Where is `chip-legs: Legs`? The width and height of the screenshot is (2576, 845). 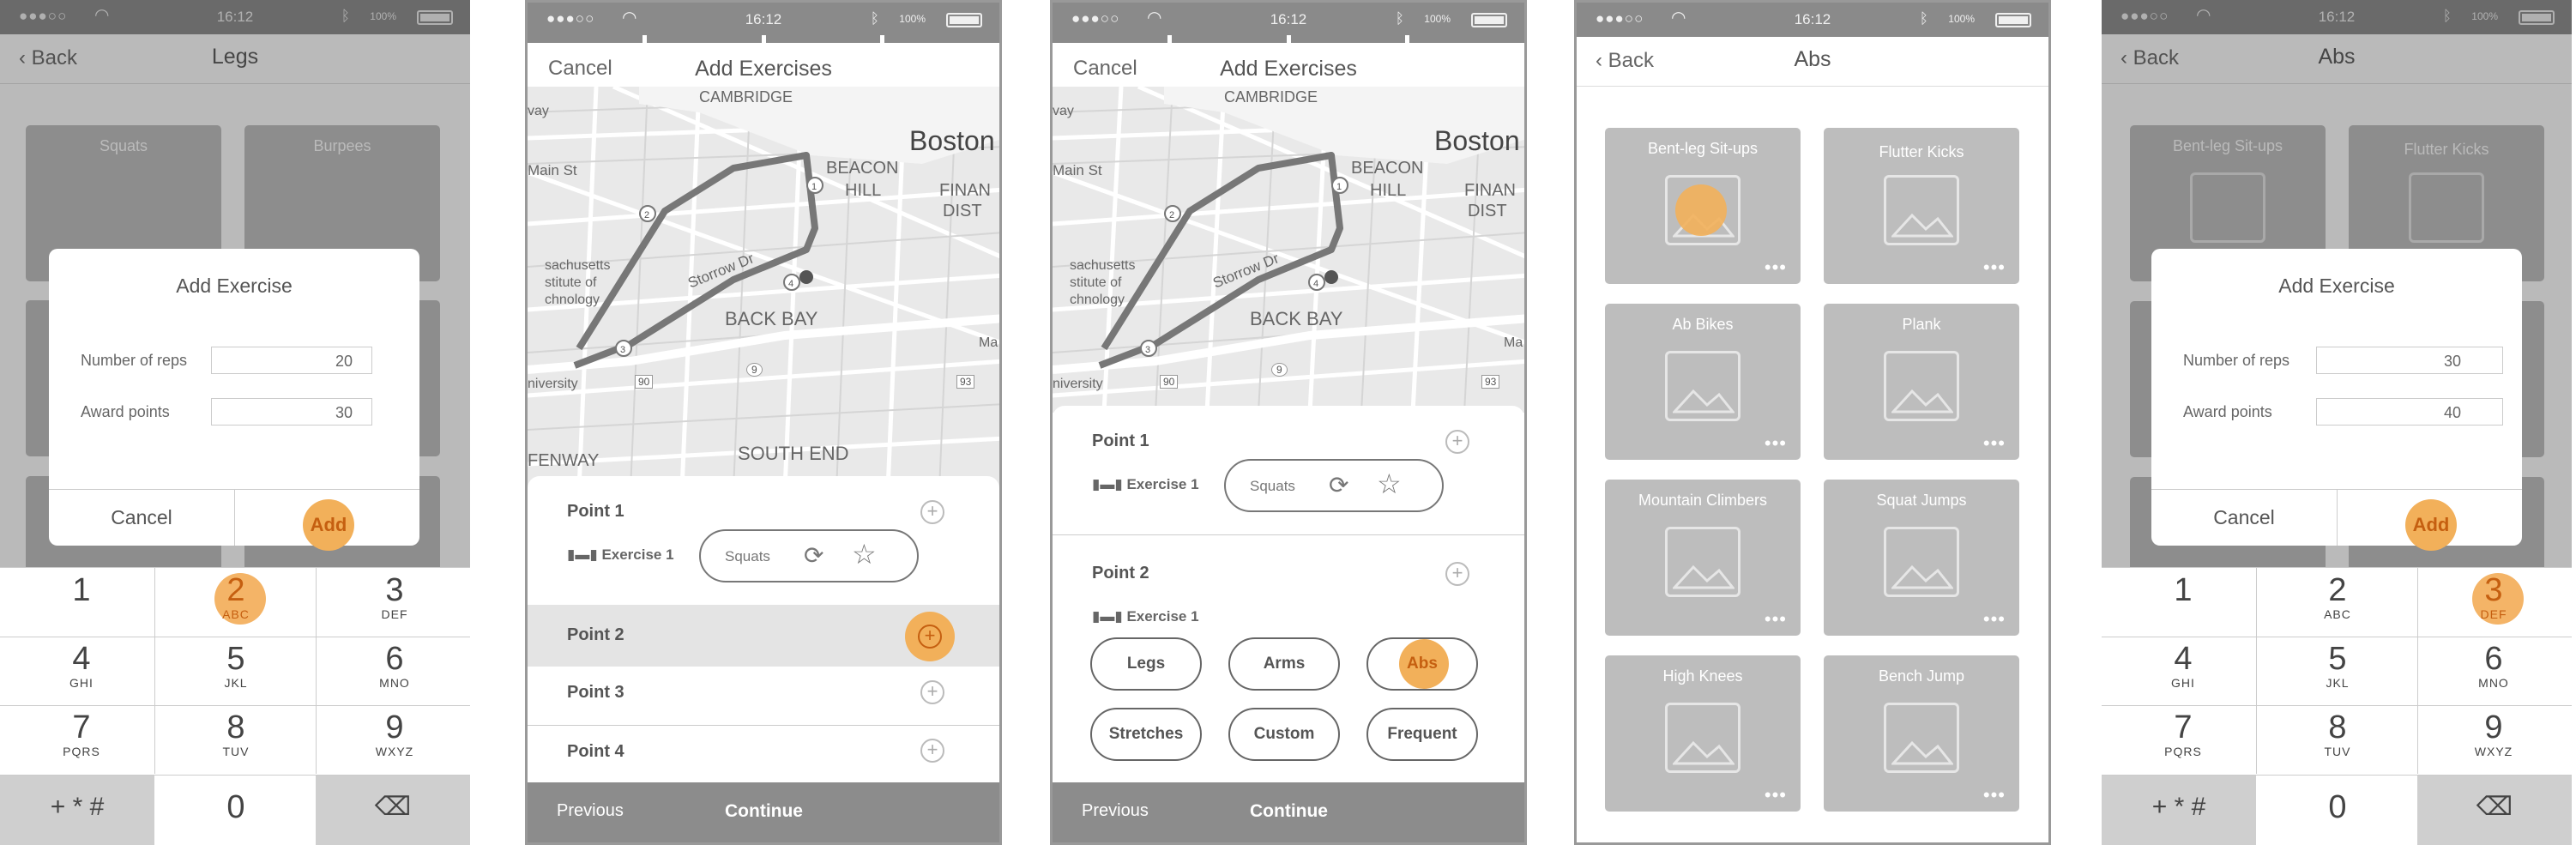
chip-legs: Legs is located at coordinates (1146, 664).